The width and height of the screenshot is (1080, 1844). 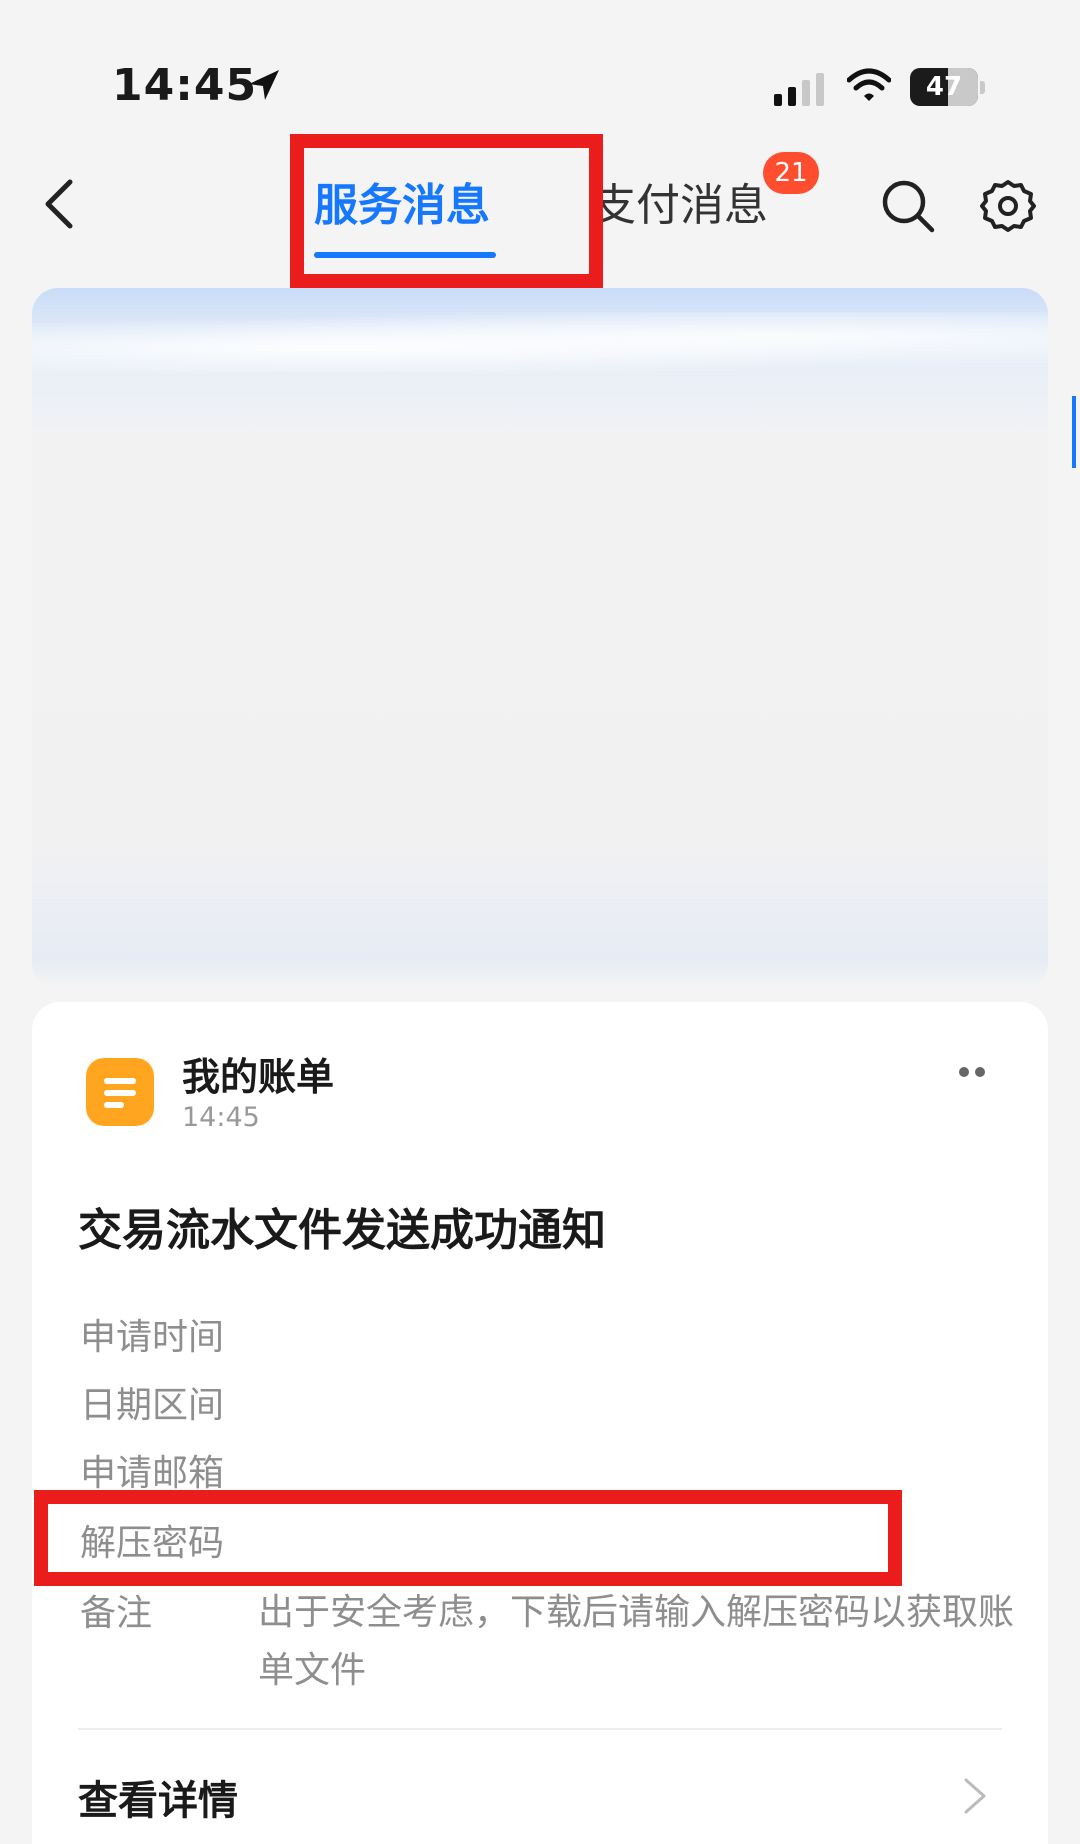 I want to click on field-label-email: 申请邮箱, so click(x=152, y=1473).